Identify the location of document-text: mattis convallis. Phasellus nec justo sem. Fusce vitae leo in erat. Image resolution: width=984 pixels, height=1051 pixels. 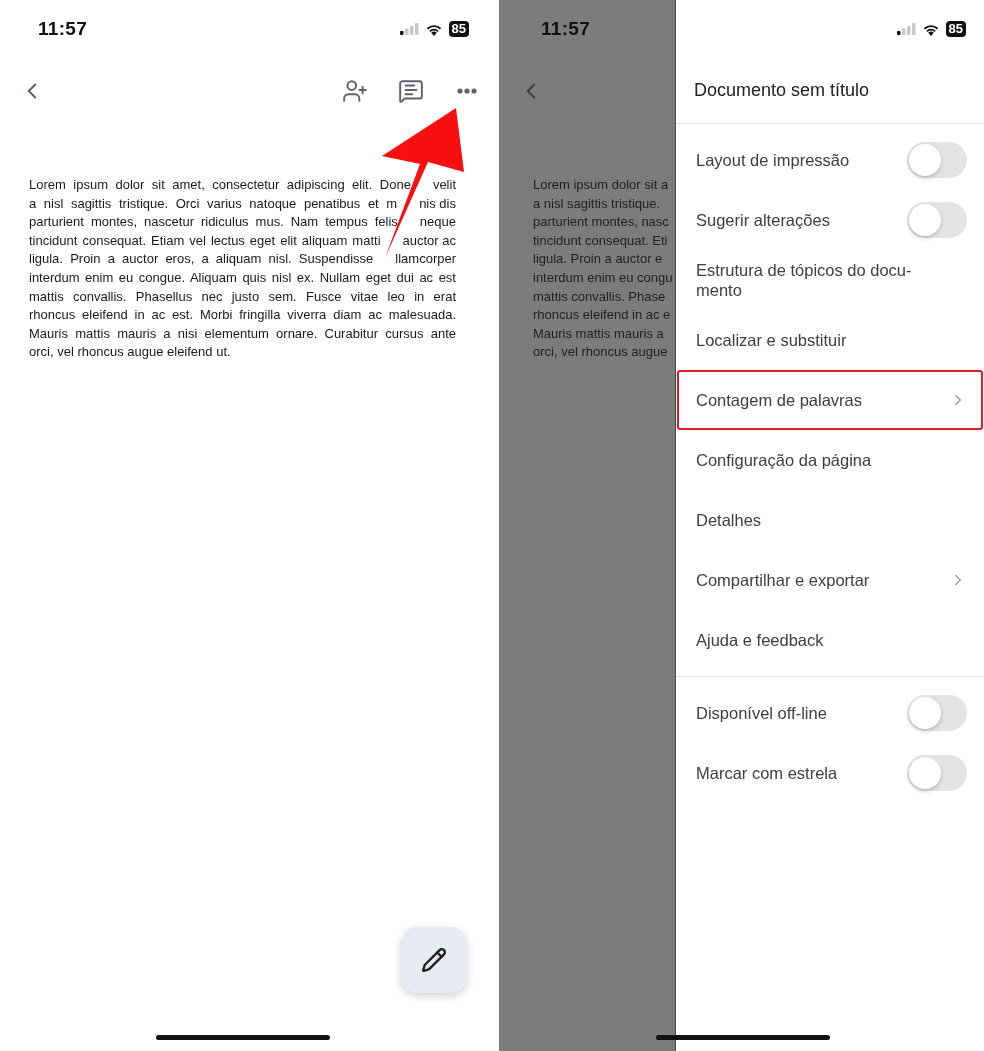
(242, 296).